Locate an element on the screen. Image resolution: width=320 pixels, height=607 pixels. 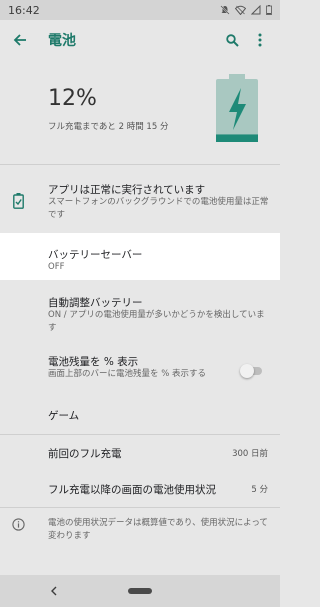
back-button is located at coordinates (20, 40).